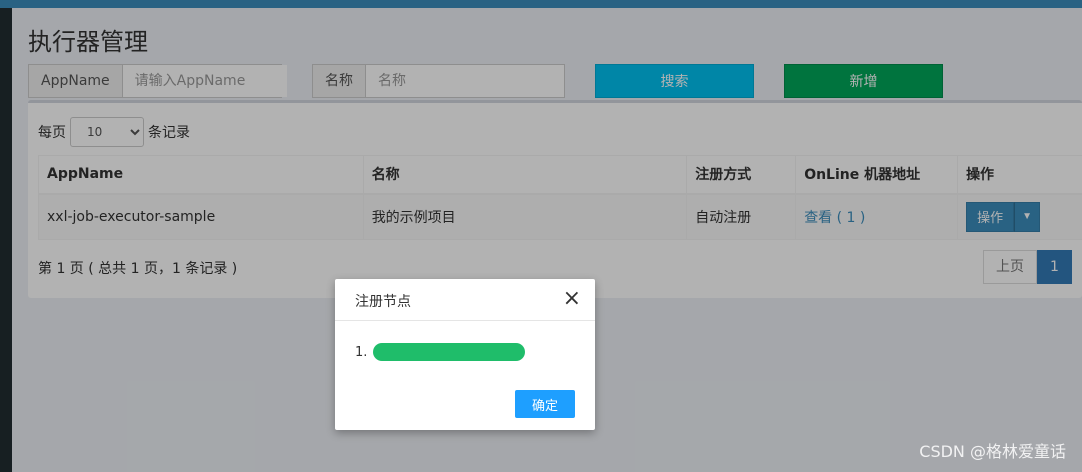 Image resolution: width=1082 pixels, height=472 pixels. Describe the element at coordinates (361, 352) in the screenshot. I see `node-index: 1.` at that location.